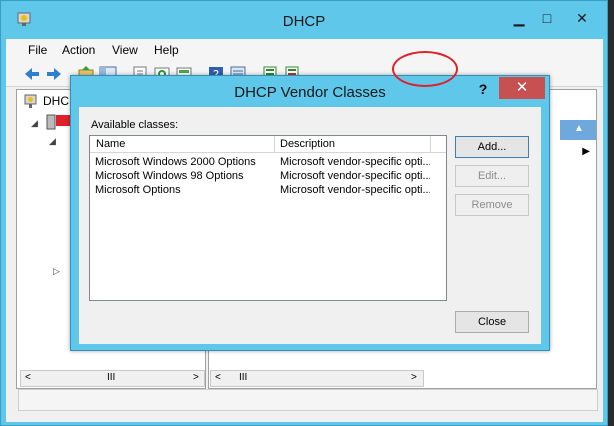  I want to click on menu-help: Help, so click(166, 50).